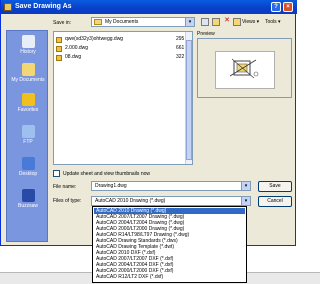  What do you see at coordinates (227, 21) in the screenshot?
I see `delete-icon: ✕` at bounding box center [227, 21].